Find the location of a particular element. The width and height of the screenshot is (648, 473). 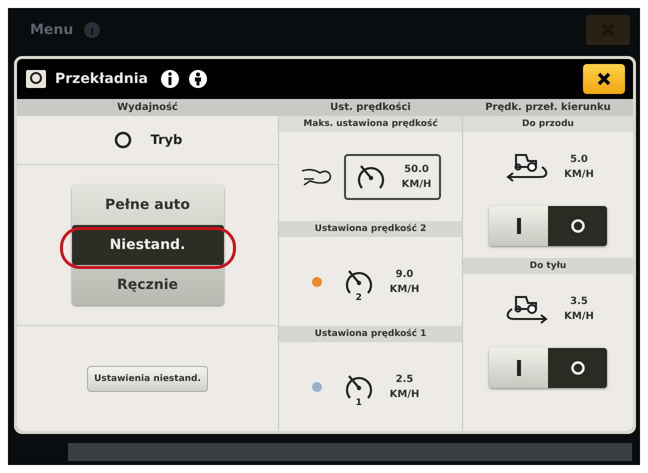

mode-label: Tryb is located at coordinates (166, 140).